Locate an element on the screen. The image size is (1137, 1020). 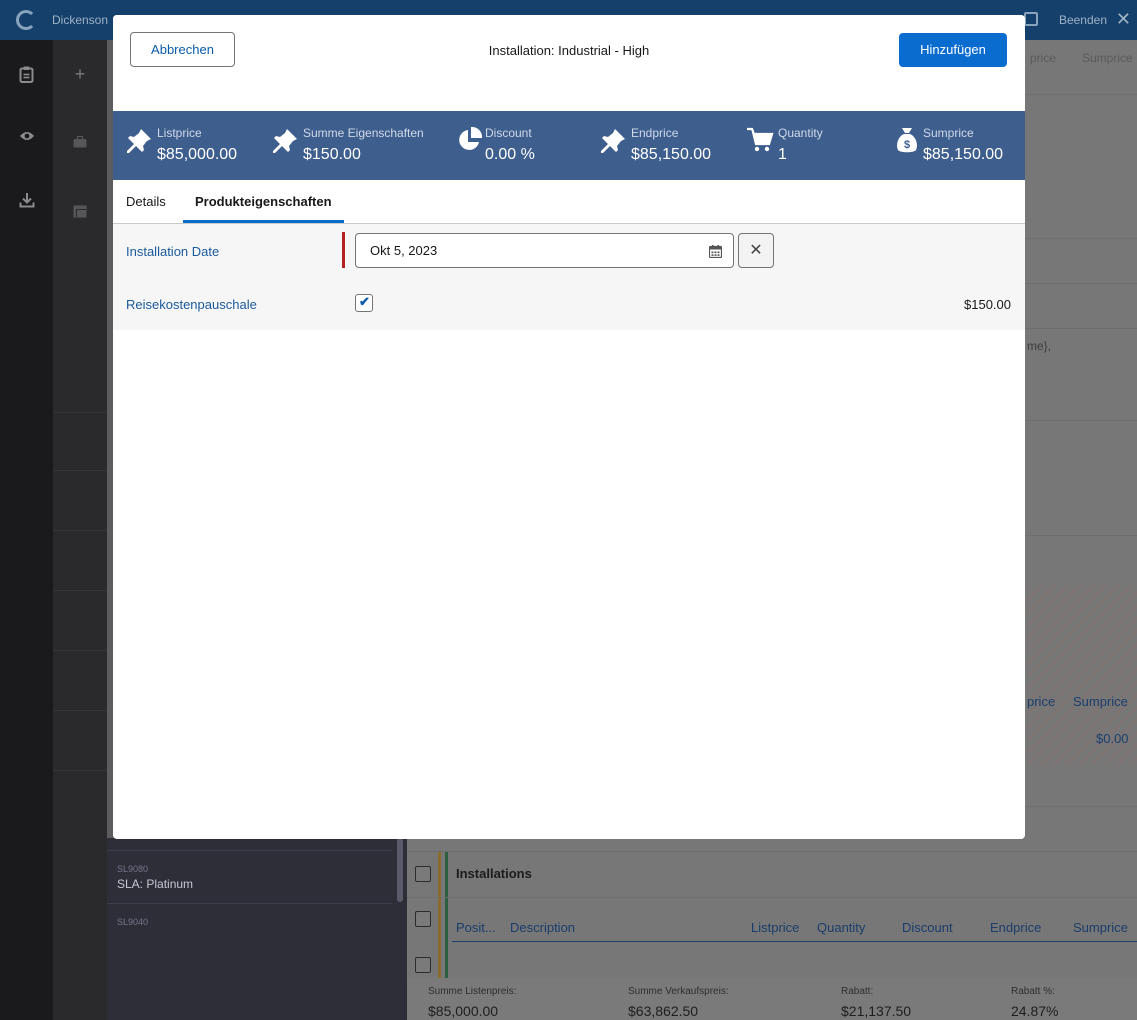
add-button: Hinzufügen is located at coordinates (953, 50).